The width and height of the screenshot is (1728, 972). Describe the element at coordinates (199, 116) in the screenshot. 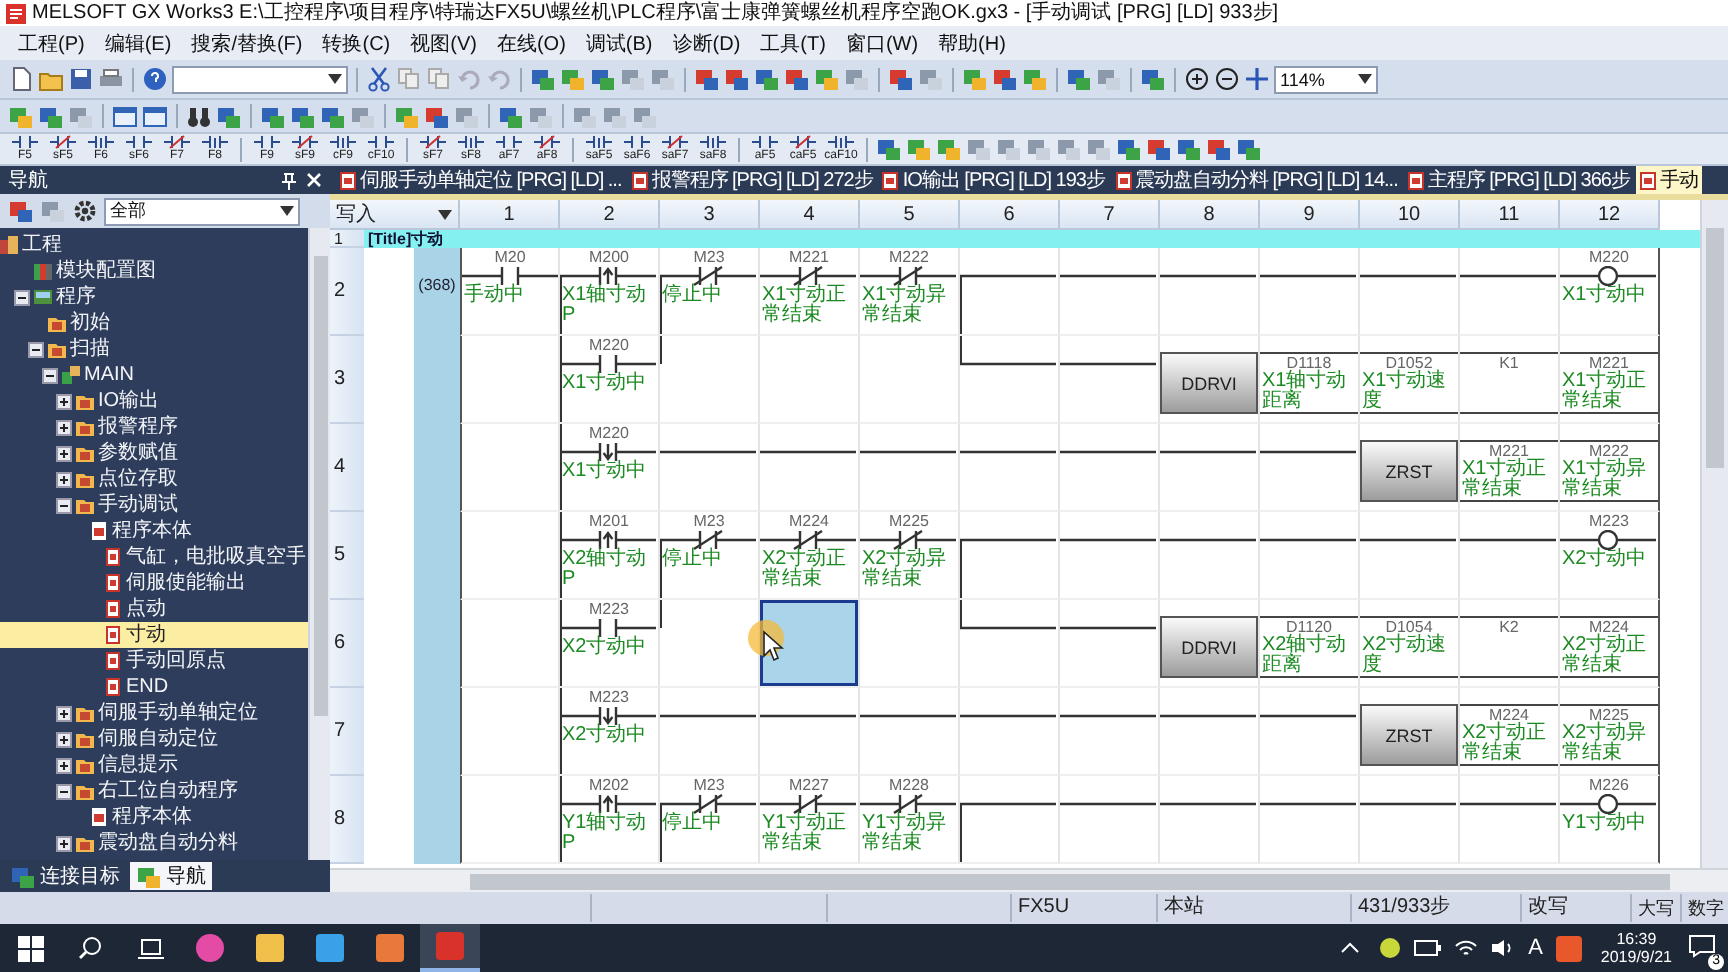

I see `binoculars-icon` at that location.